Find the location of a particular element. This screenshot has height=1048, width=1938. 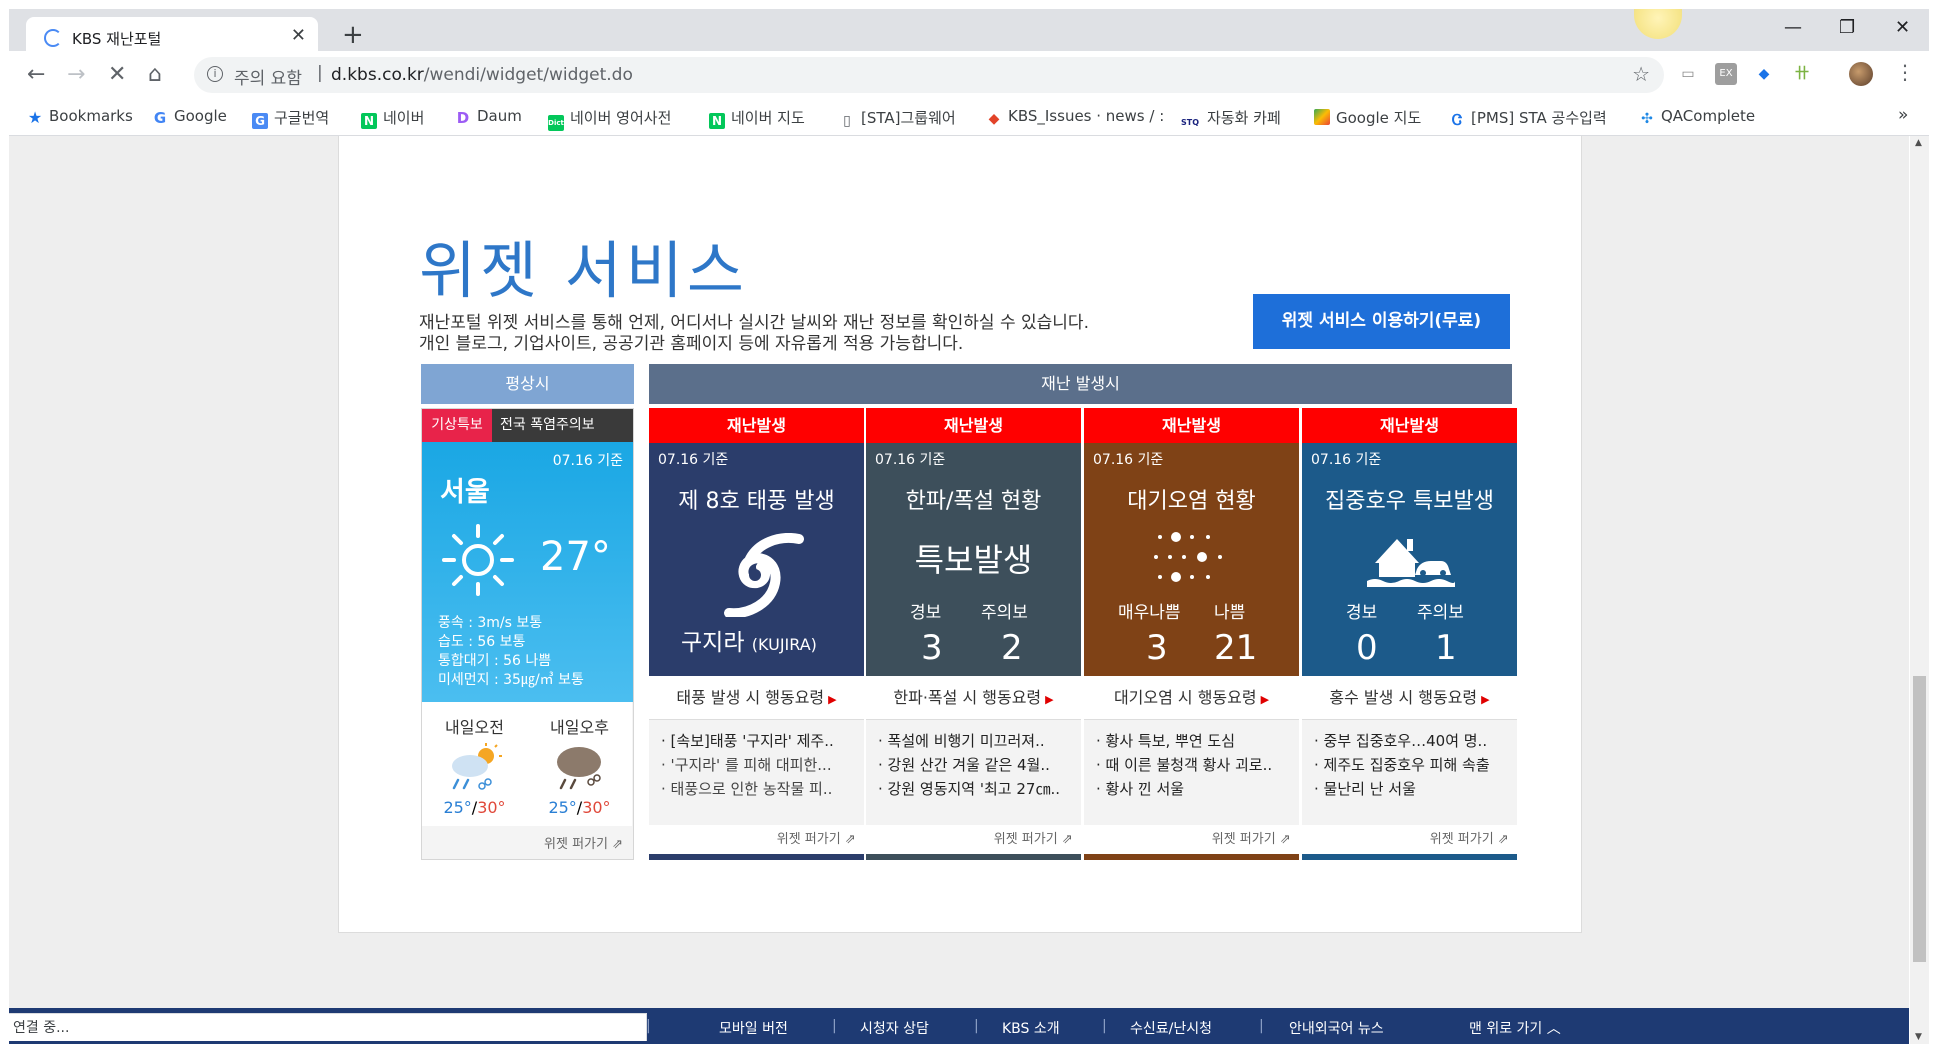

use-widget-button: 위젯 서비스 이용하기(무료) is located at coordinates (1381, 321).